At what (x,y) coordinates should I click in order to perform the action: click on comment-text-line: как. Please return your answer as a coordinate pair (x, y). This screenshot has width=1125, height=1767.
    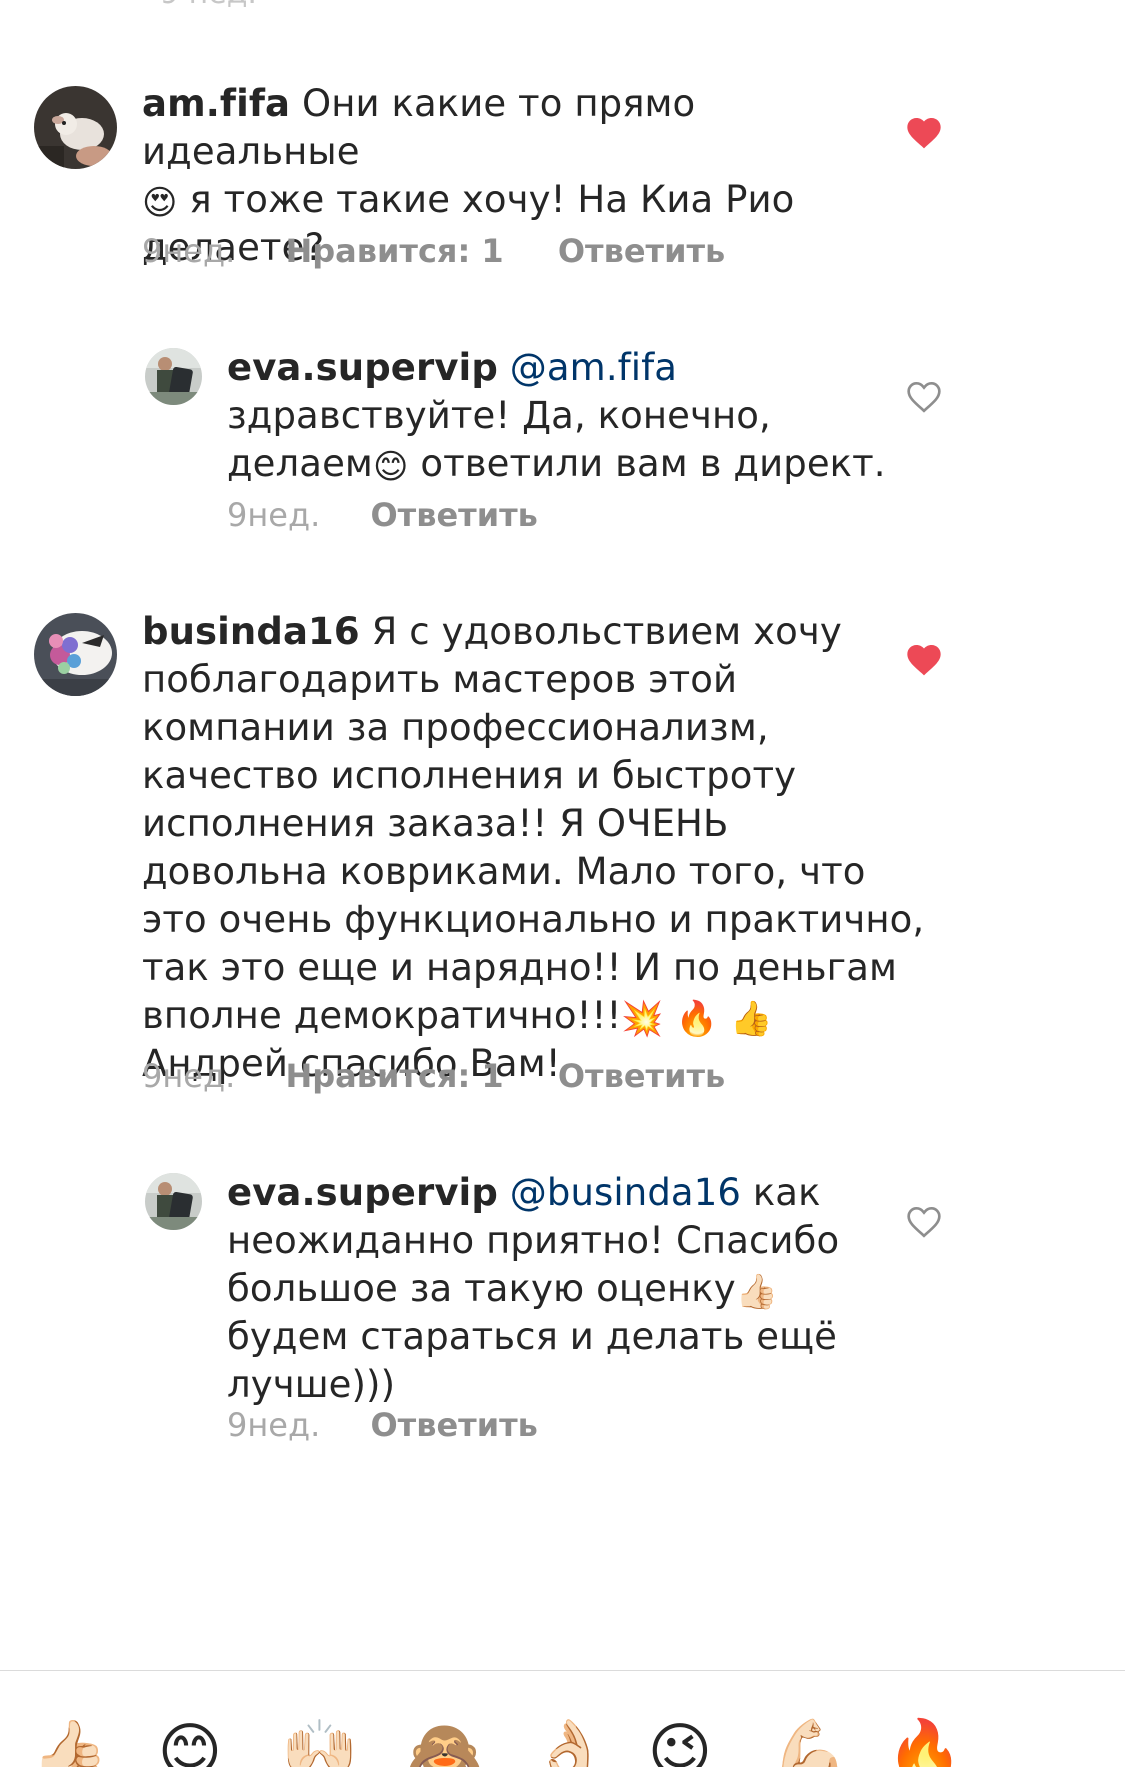
    Looking at the image, I should click on (780, 1192).